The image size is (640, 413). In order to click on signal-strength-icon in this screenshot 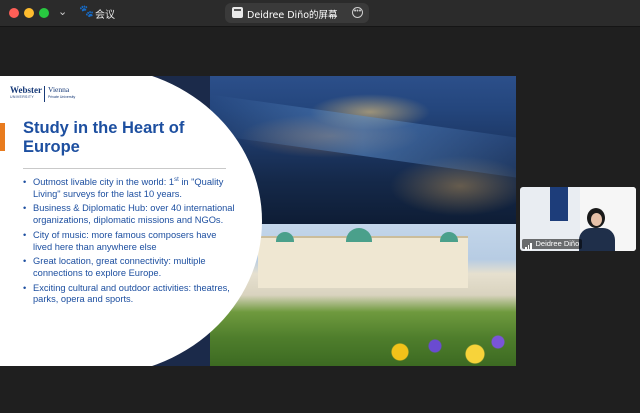, I will do `click(529, 245)`.